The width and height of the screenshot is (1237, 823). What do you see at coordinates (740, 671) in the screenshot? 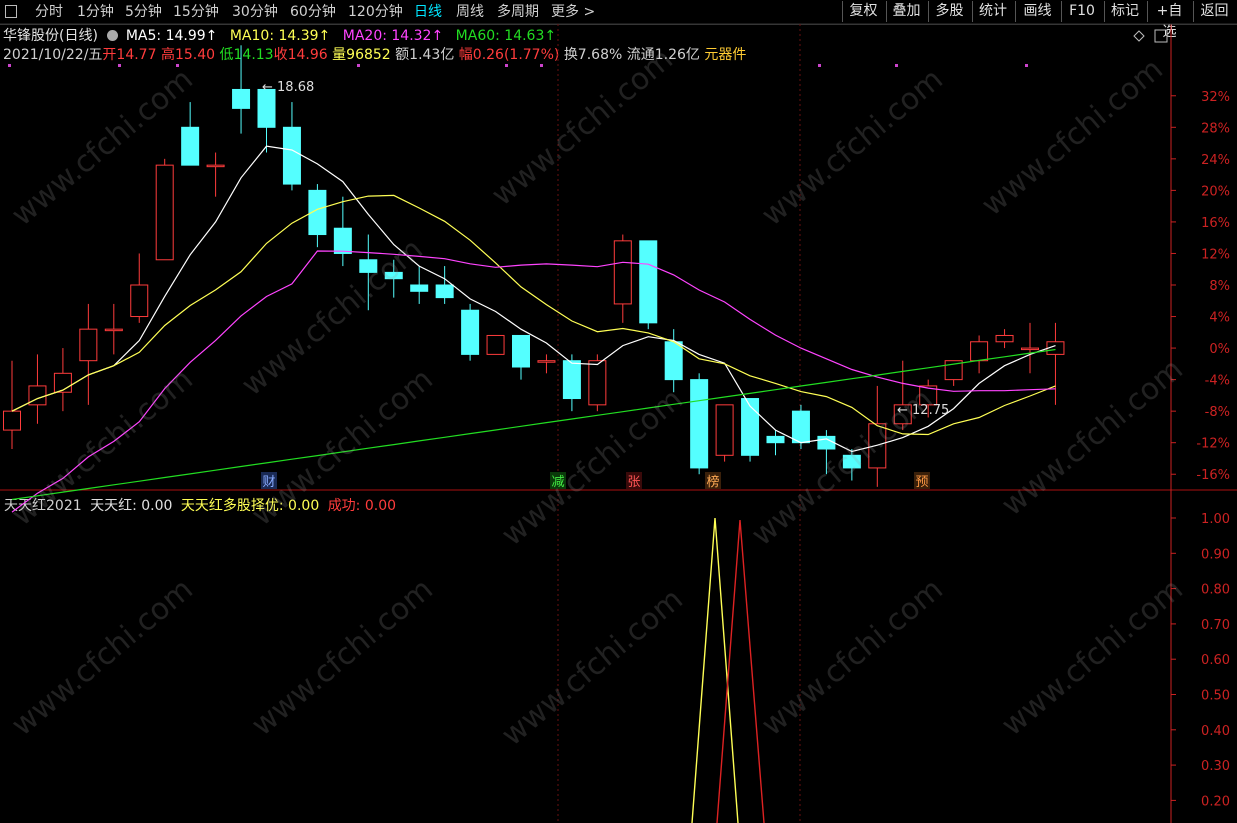
I see `indicator-spike-red` at bounding box center [740, 671].